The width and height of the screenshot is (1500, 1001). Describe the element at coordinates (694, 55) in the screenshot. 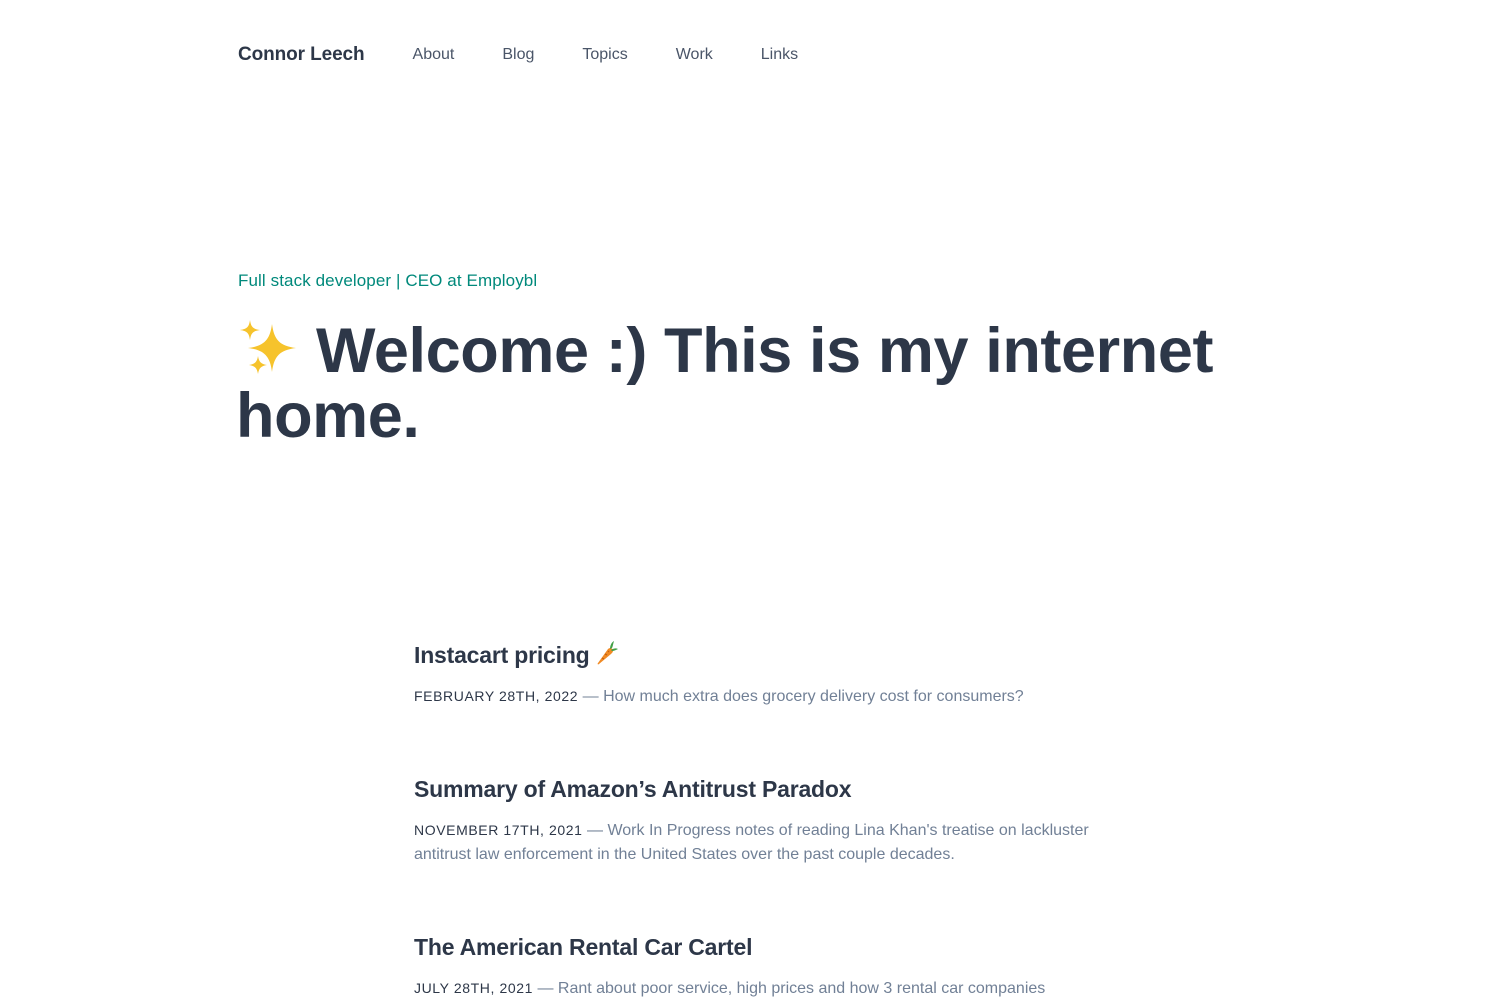

I see `nav-link-work: Work` at that location.